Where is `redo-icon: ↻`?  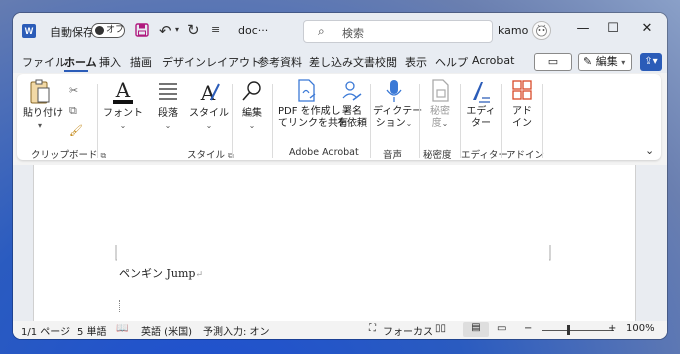 redo-icon: ↻ is located at coordinates (193, 30).